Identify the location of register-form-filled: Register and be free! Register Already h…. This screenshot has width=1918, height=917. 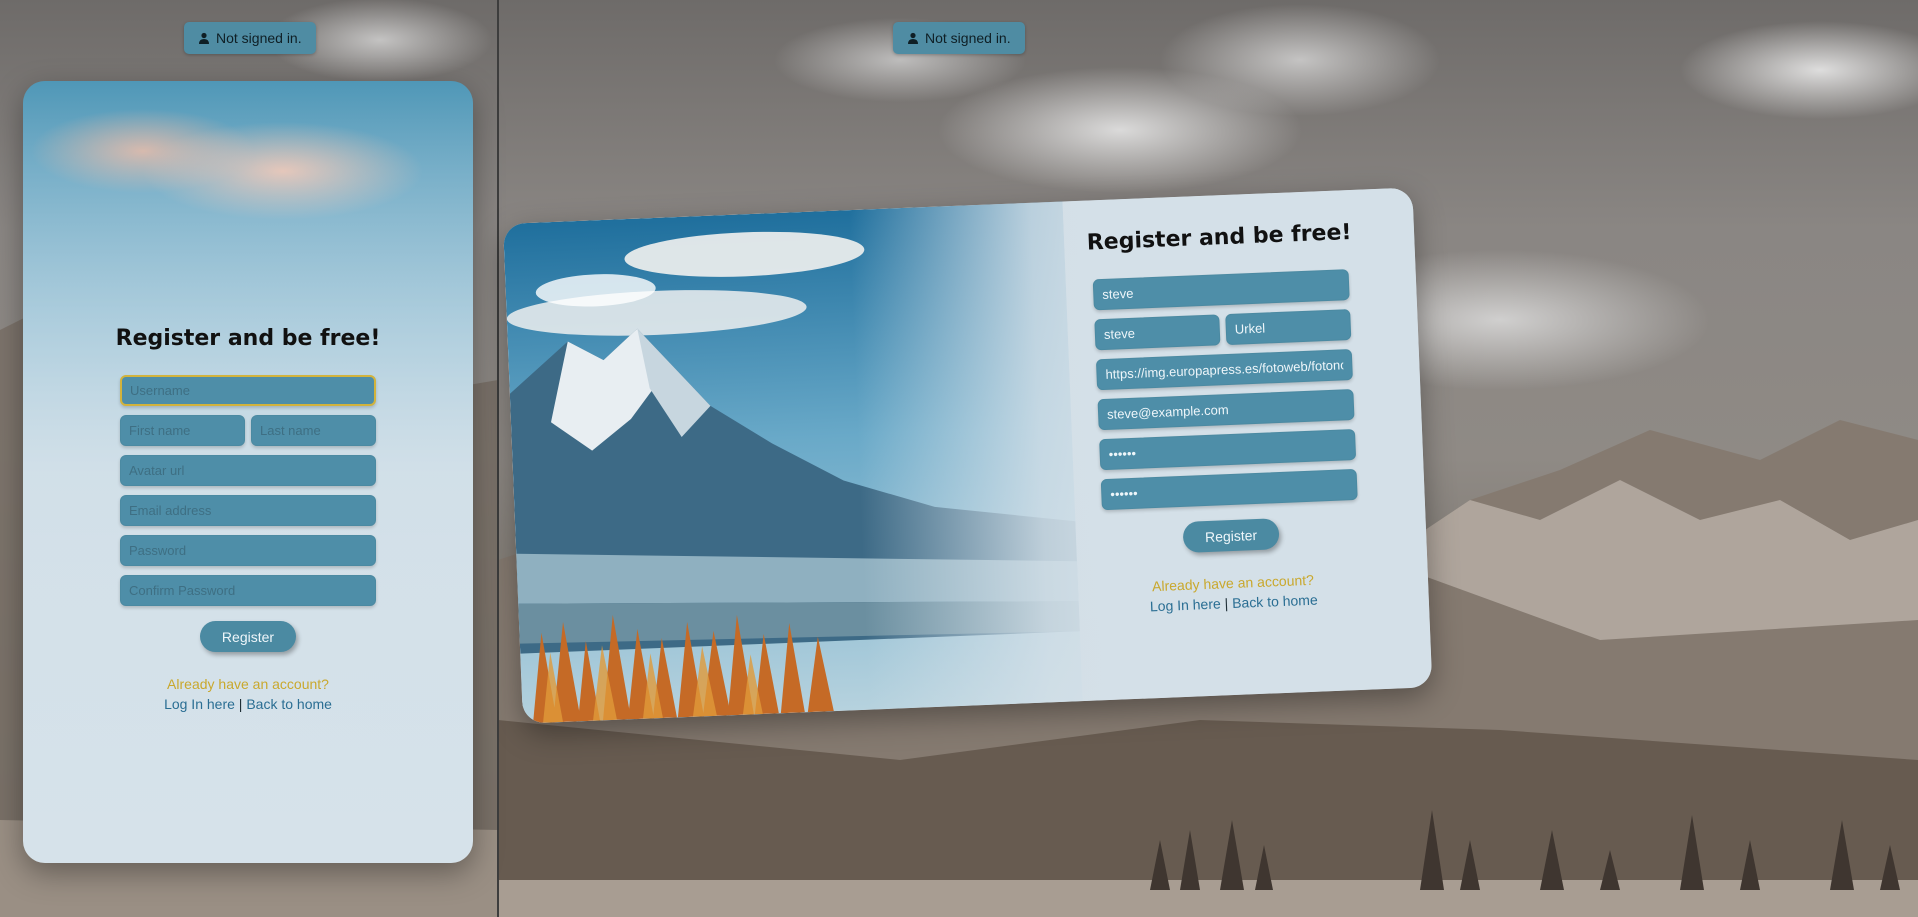
(1226, 418).